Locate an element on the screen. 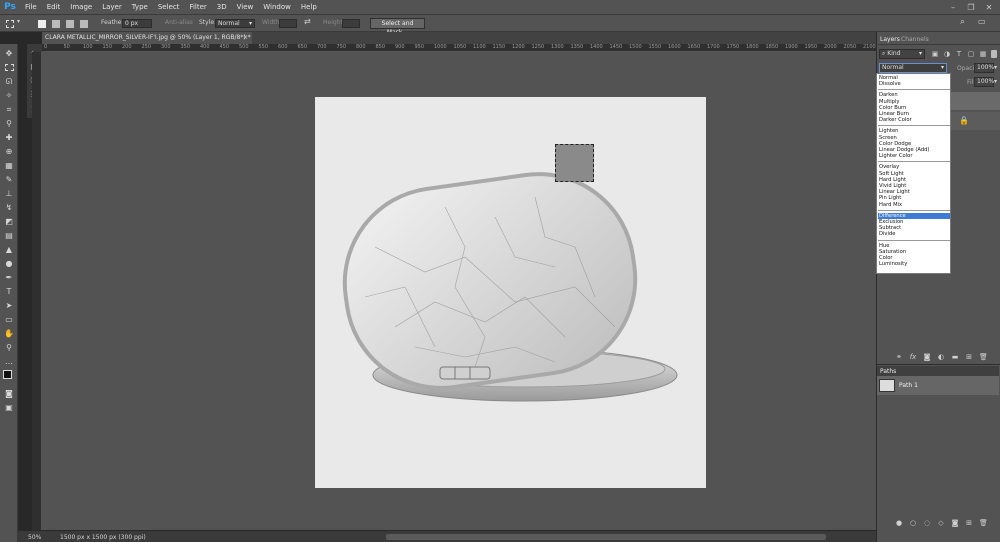 The height and width of the screenshot is (542, 1000). foreground-color-swatch is located at coordinates (7, 374).